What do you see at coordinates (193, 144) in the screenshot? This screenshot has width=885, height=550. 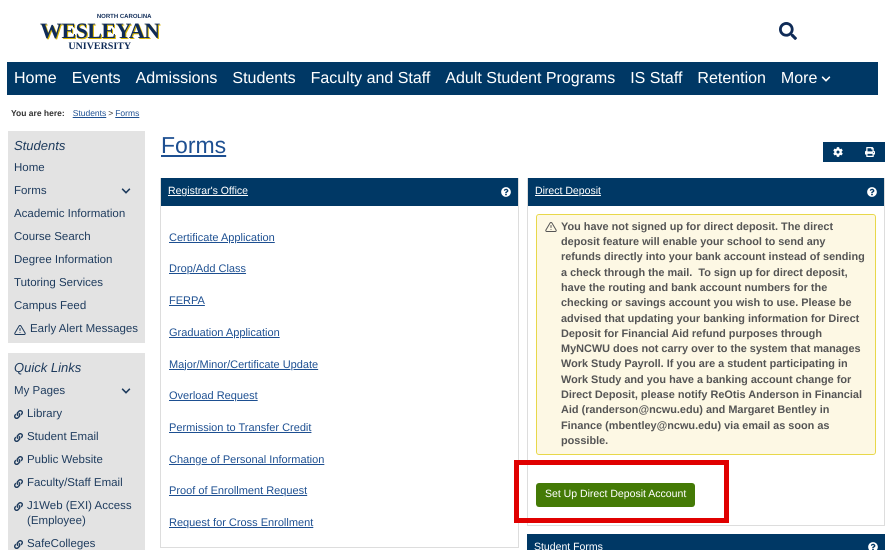 I see `page-title: Forms` at bounding box center [193, 144].